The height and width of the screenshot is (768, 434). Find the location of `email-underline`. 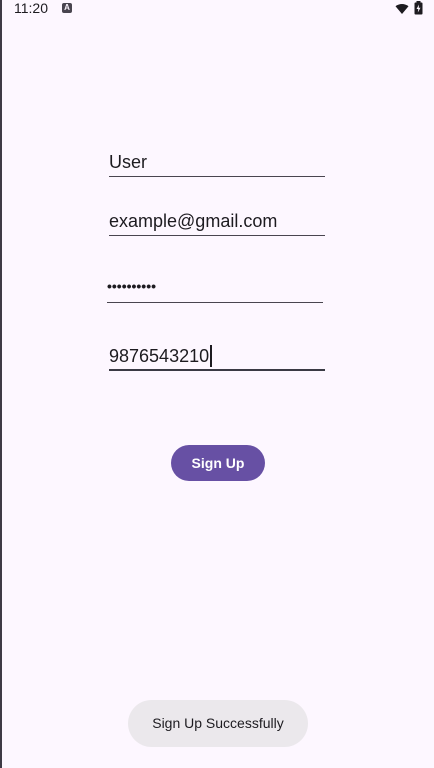

email-underline is located at coordinates (217, 235).